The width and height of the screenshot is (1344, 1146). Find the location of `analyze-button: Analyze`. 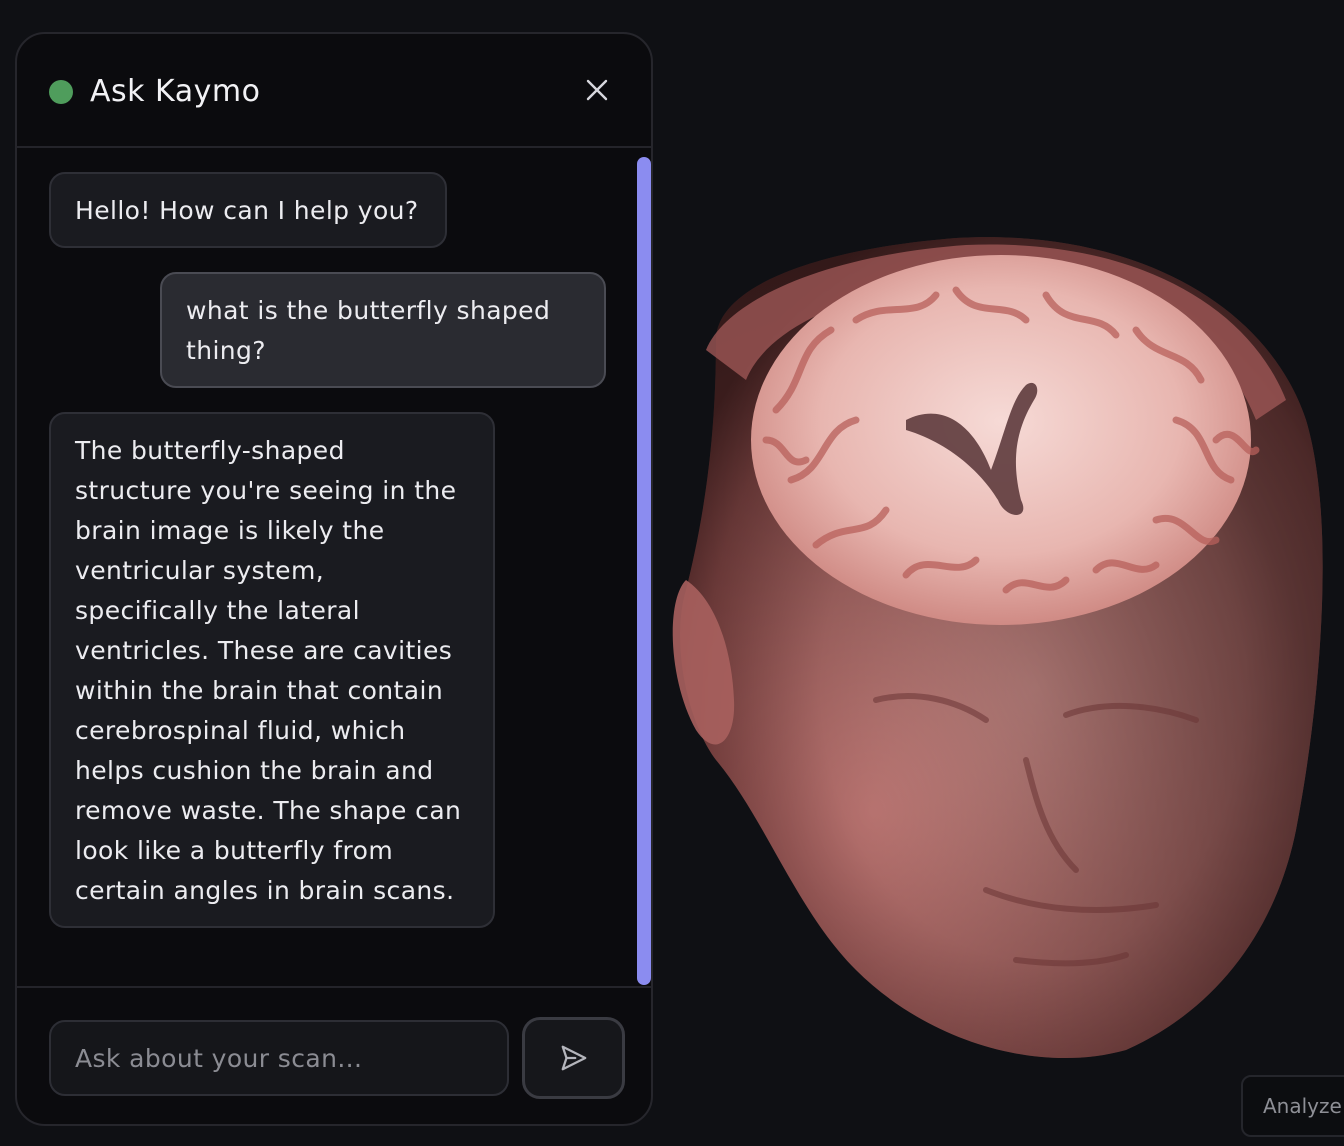

analyze-button: Analyze is located at coordinates (1292, 1106).